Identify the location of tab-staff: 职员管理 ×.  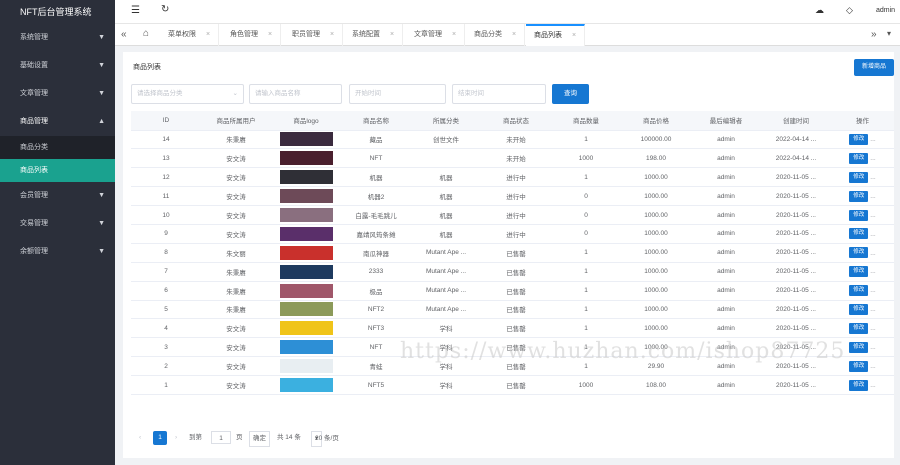
(314, 35).